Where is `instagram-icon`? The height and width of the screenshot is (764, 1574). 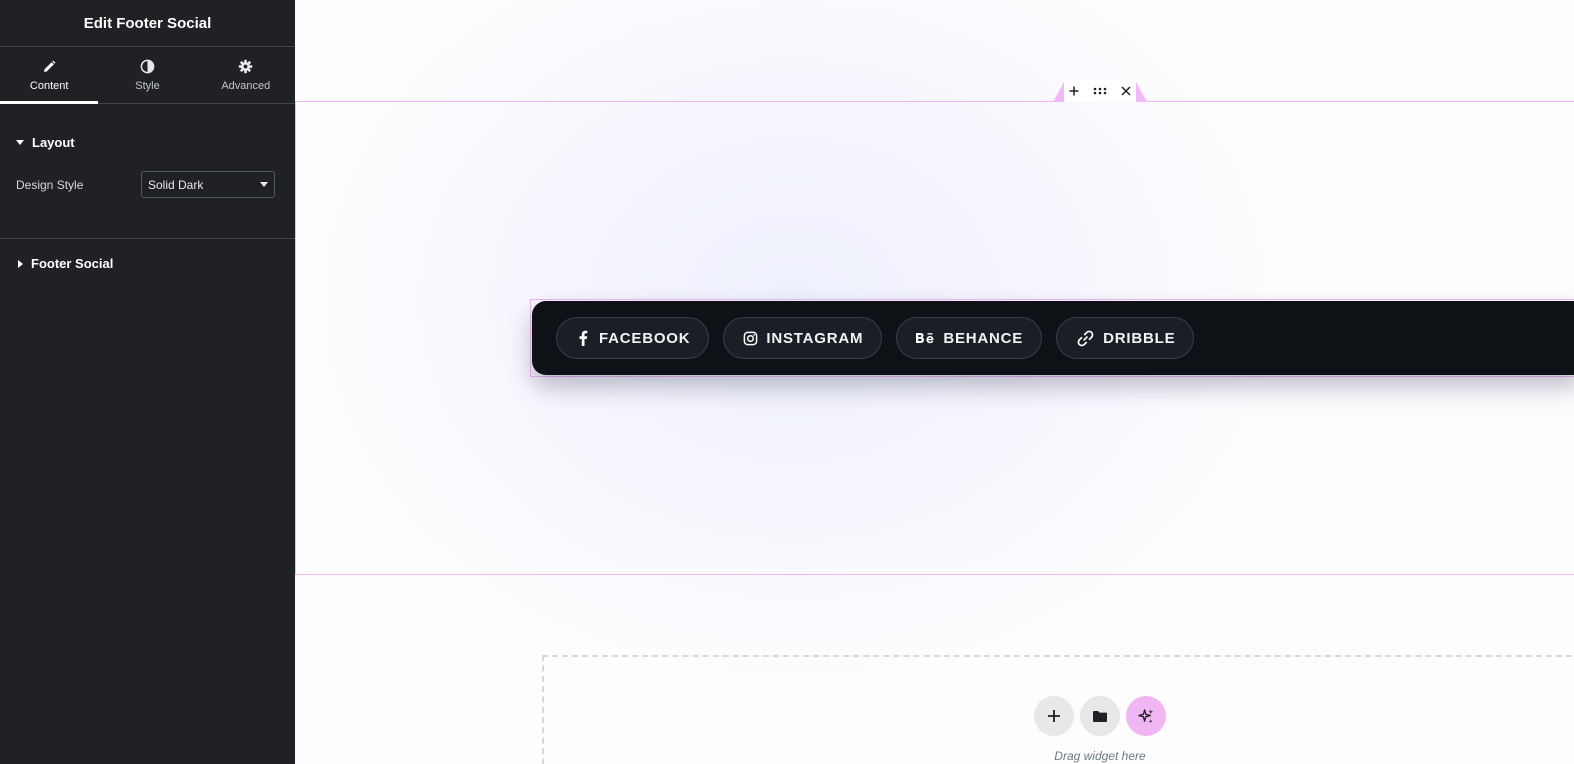 instagram-icon is located at coordinates (750, 338).